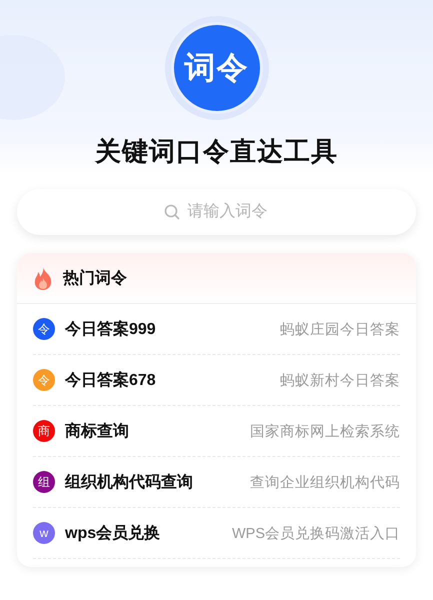 The height and width of the screenshot is (600, 433). What do you see at coordinates (216, 380) in the screenshot?
I see `hot-item: 令 今日答案678 蚂蚁新村今日答案` at bounding box center [216, 380].